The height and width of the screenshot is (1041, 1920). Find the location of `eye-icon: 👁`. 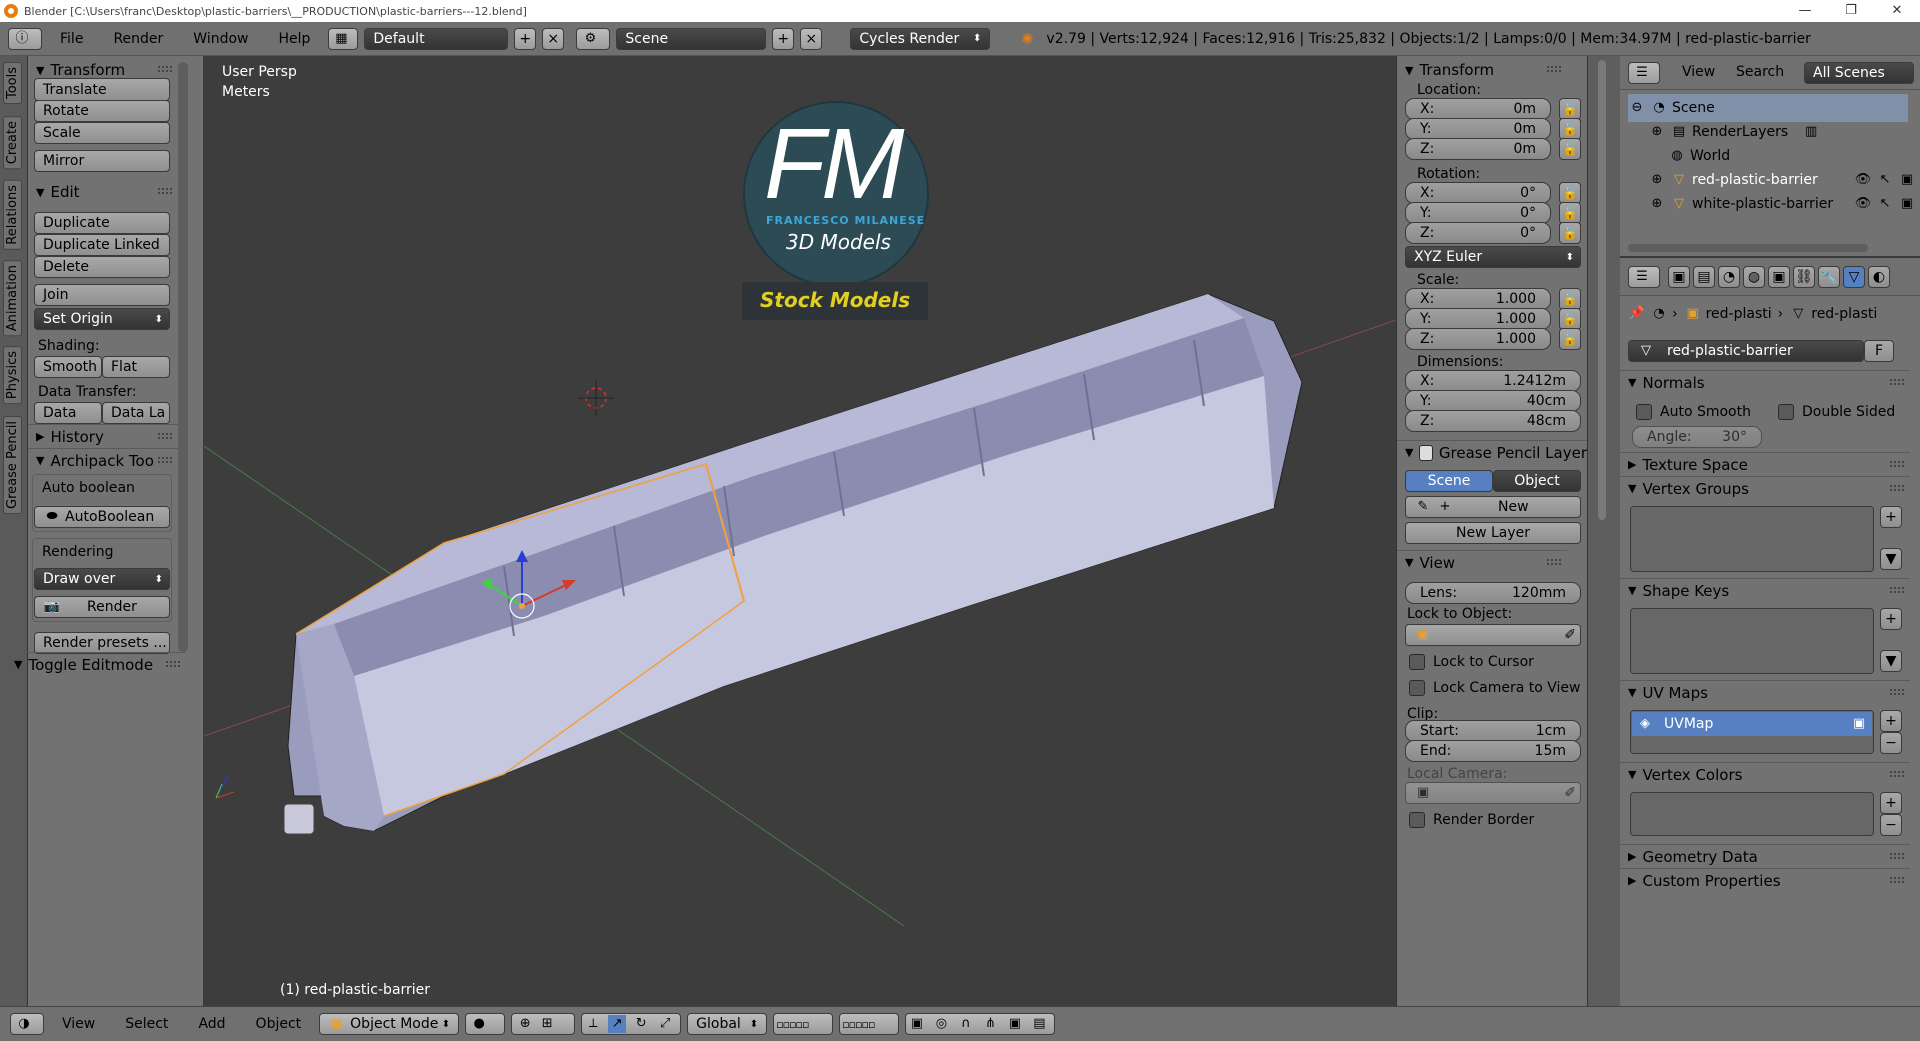

eye-icon: 👁 is located at coordinates (1863, 180).